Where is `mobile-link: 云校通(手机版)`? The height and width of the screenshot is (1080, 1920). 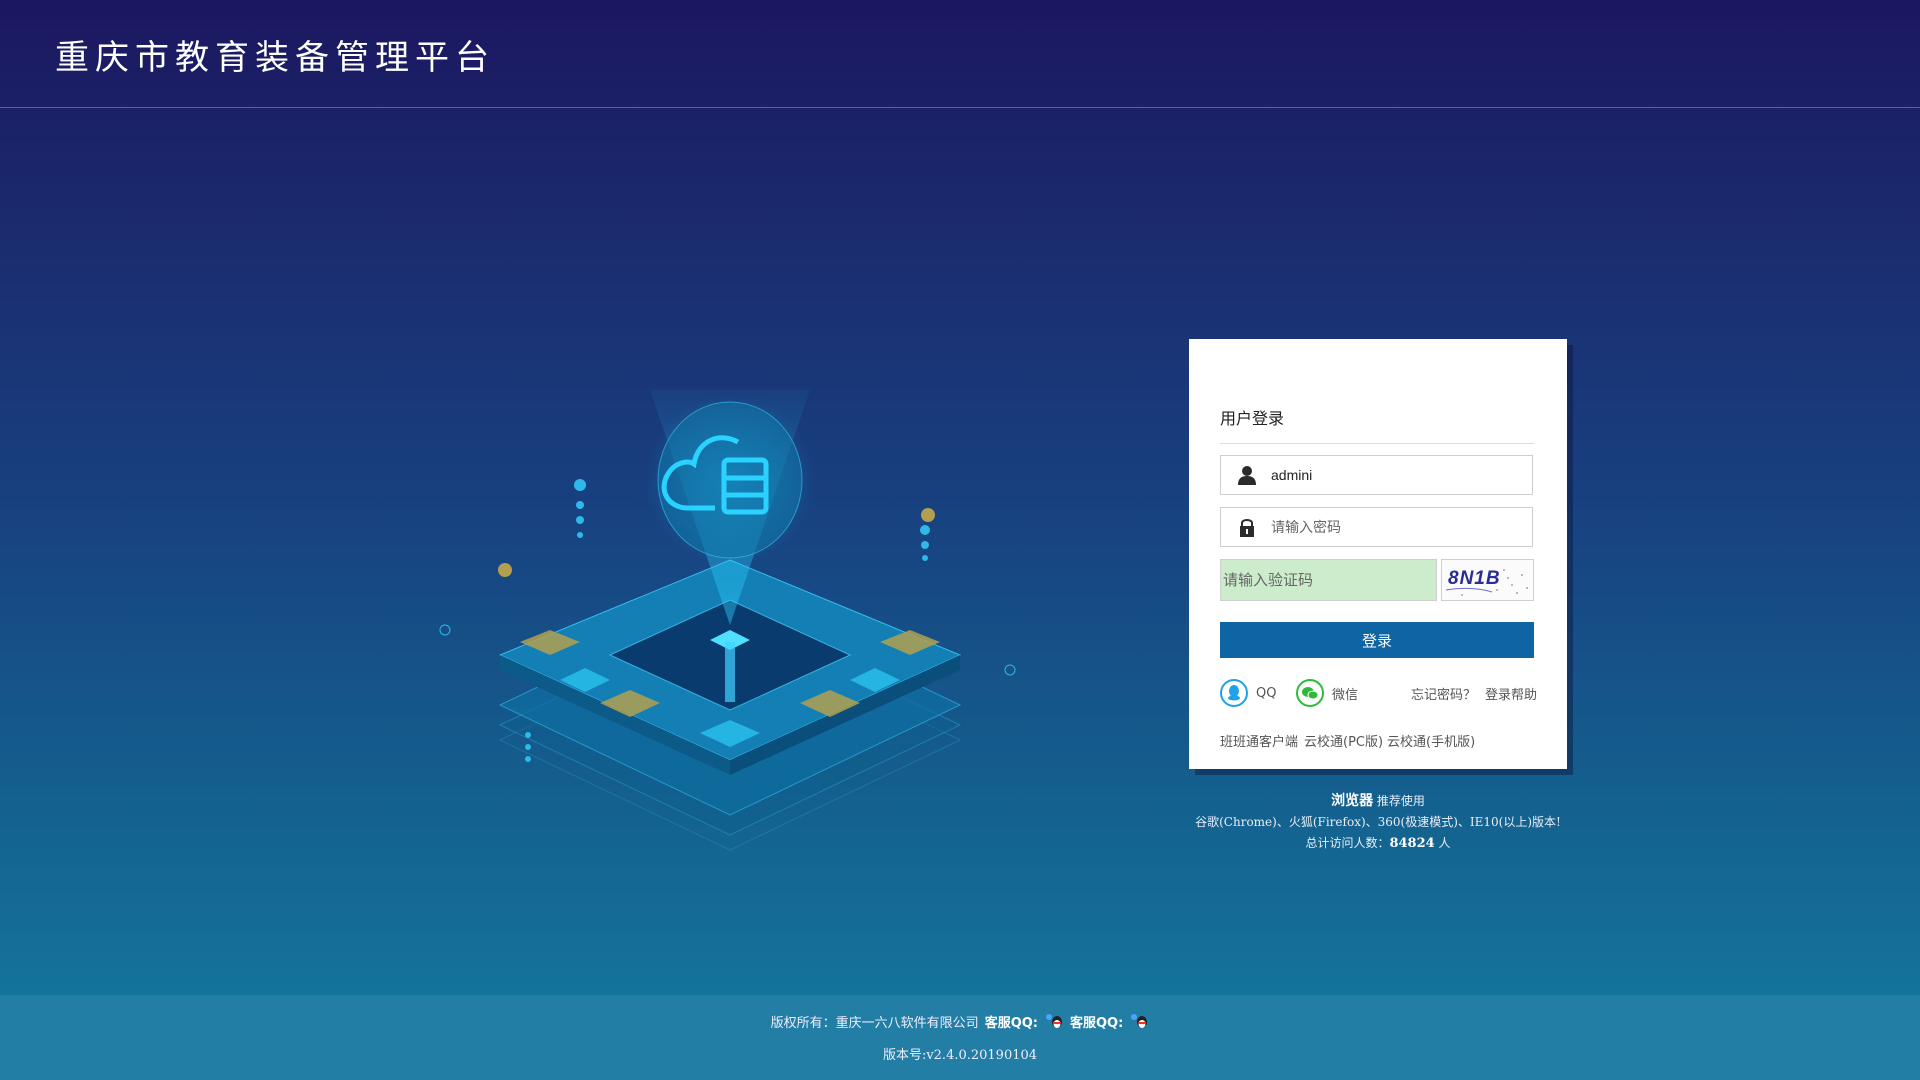 mobile-link: 云校通(手机版) is located at coordinates (1431, 740).